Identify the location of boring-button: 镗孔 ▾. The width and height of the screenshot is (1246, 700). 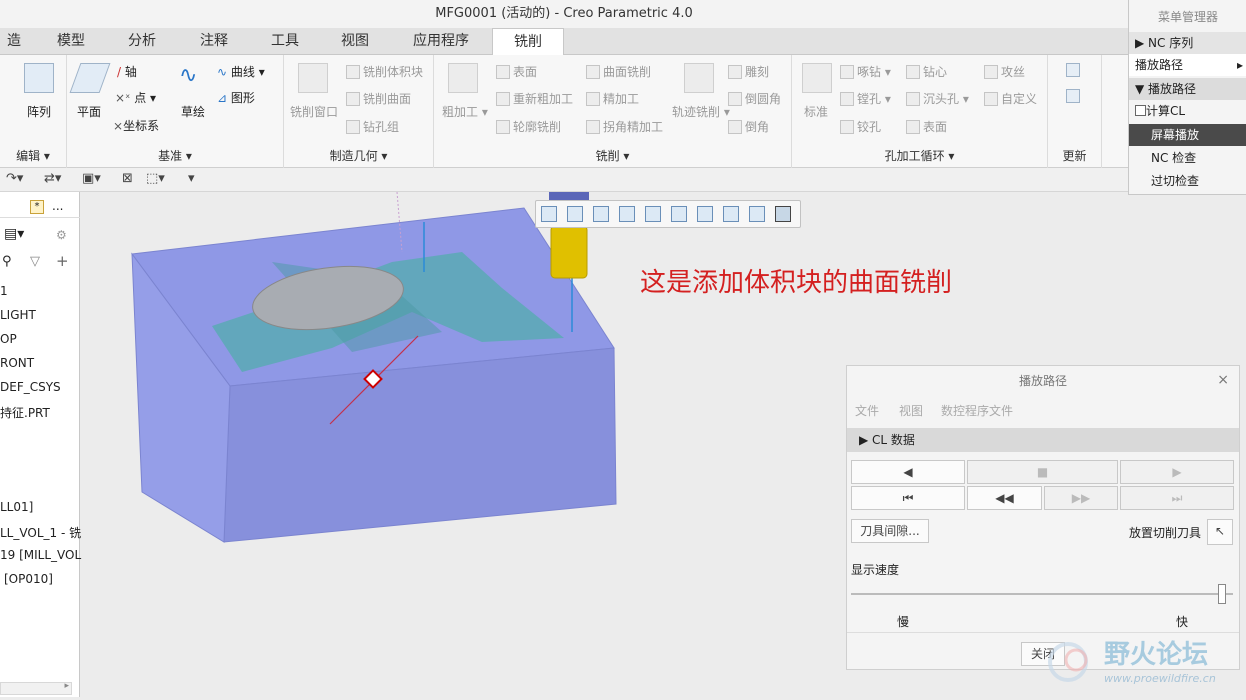
(865, 98).